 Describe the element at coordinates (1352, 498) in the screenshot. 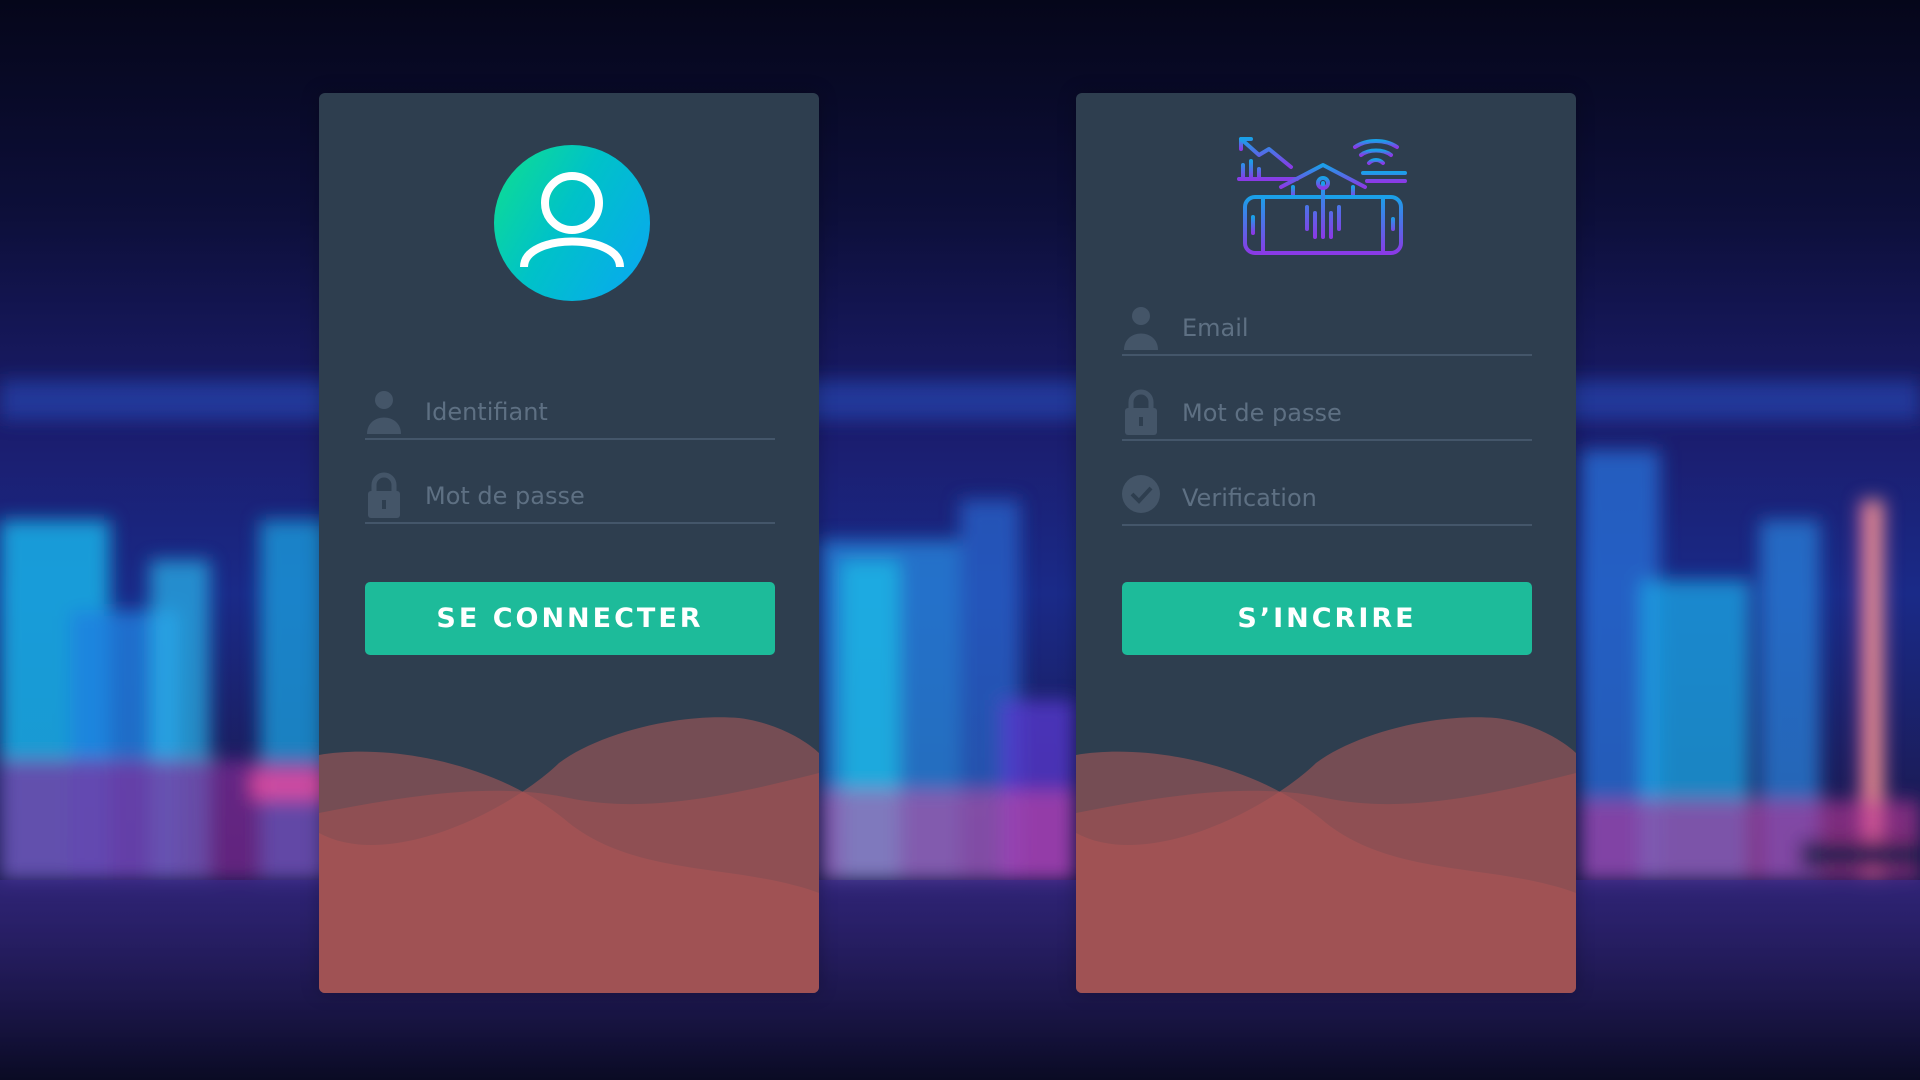

I see `verification-input` at that location.